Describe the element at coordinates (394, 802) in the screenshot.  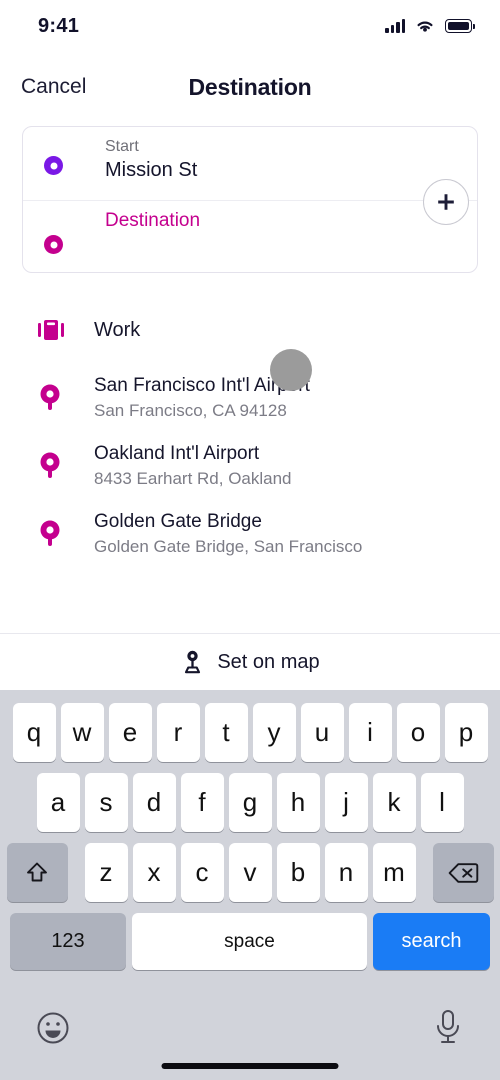
I see `key-k: k` at that location.